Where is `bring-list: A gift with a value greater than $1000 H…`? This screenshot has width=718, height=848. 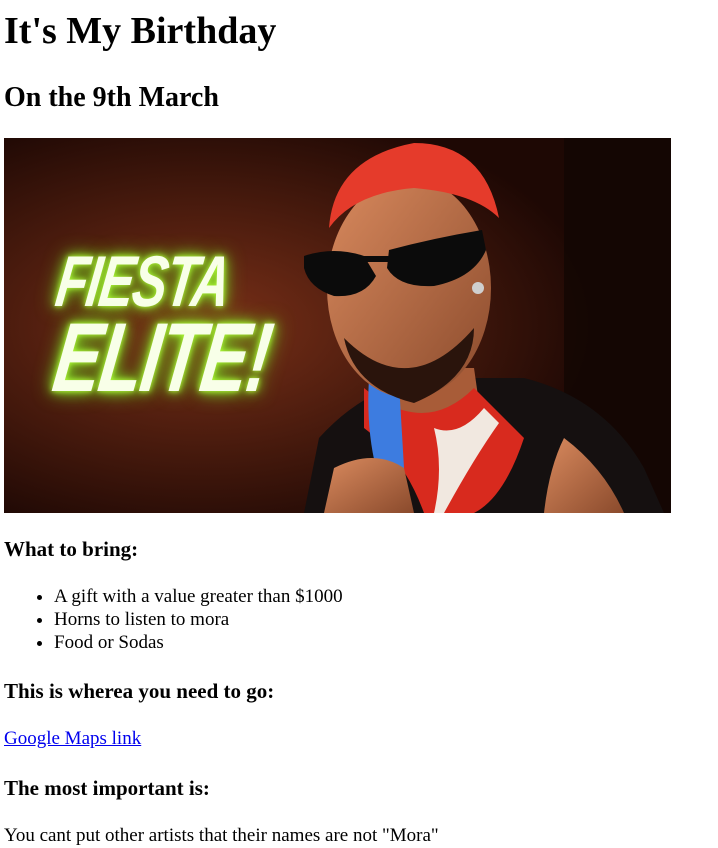 bring-list: A gift with a value greater than $1000 H… is located at coordinates (361, 607).